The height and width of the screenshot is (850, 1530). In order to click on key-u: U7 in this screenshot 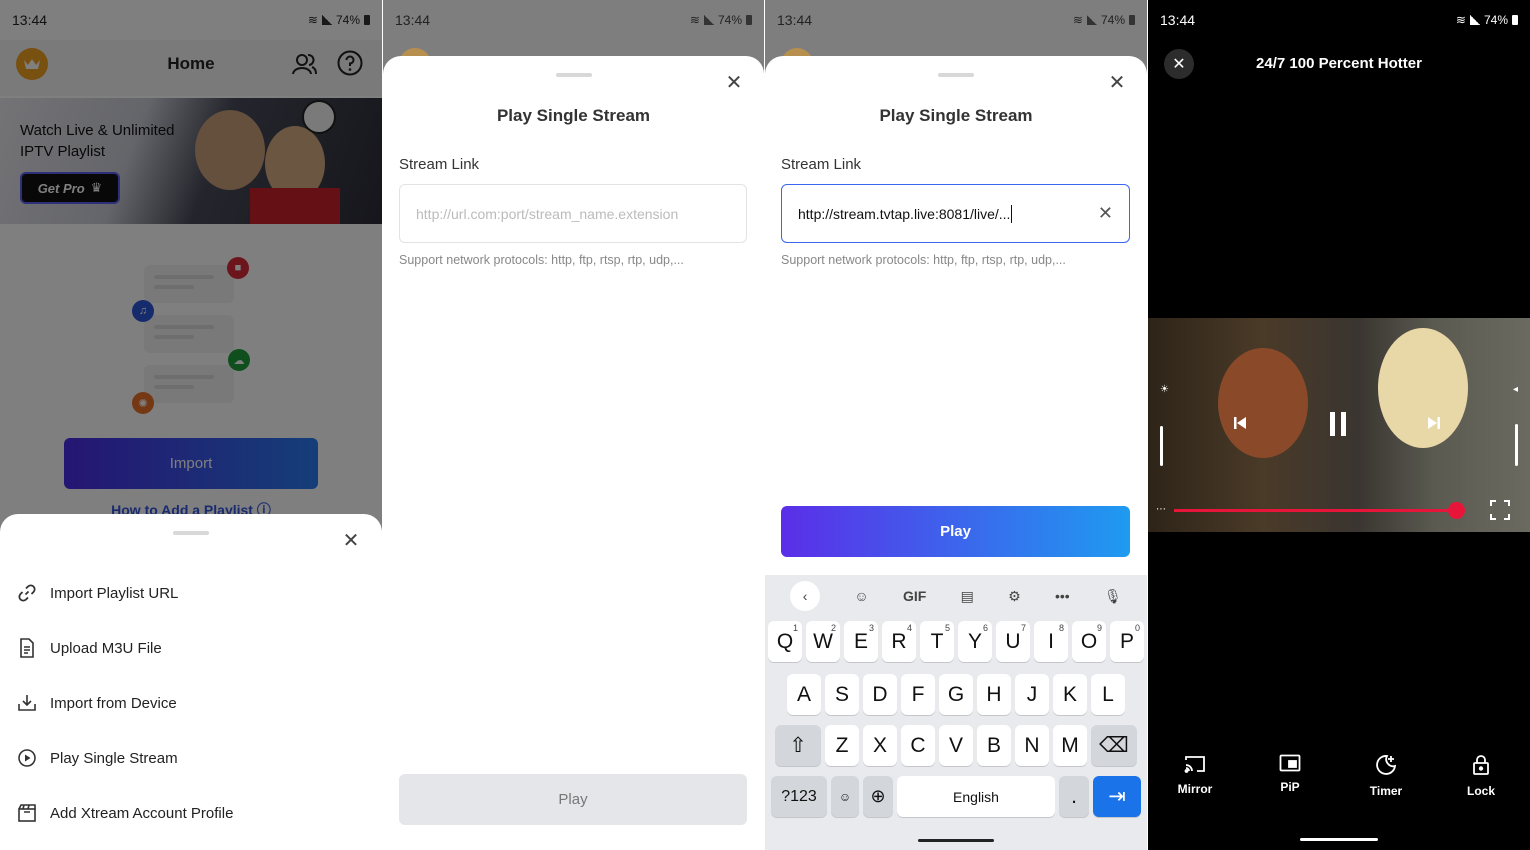, I will do `click(1013, 641)`.